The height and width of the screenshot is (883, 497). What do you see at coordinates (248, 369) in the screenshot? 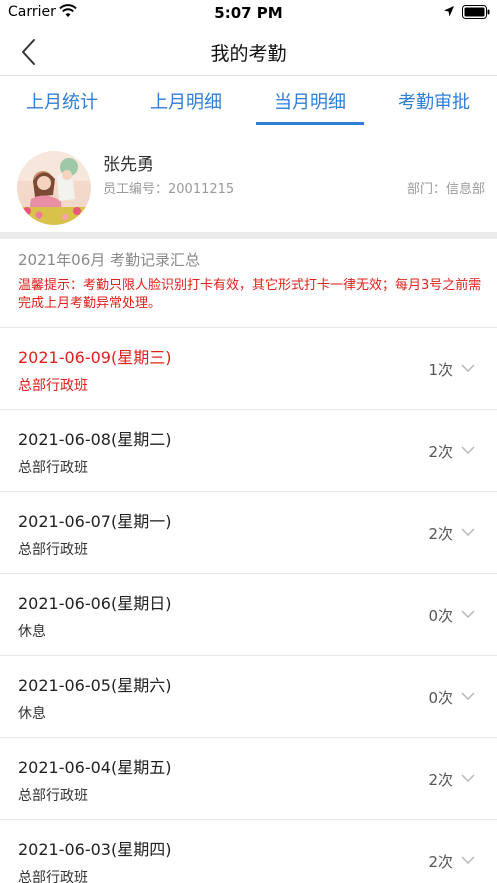
I see `attendance-row: 2021-06-09(星期三) 总部行政班 1次` at bounding box center [248, 369].